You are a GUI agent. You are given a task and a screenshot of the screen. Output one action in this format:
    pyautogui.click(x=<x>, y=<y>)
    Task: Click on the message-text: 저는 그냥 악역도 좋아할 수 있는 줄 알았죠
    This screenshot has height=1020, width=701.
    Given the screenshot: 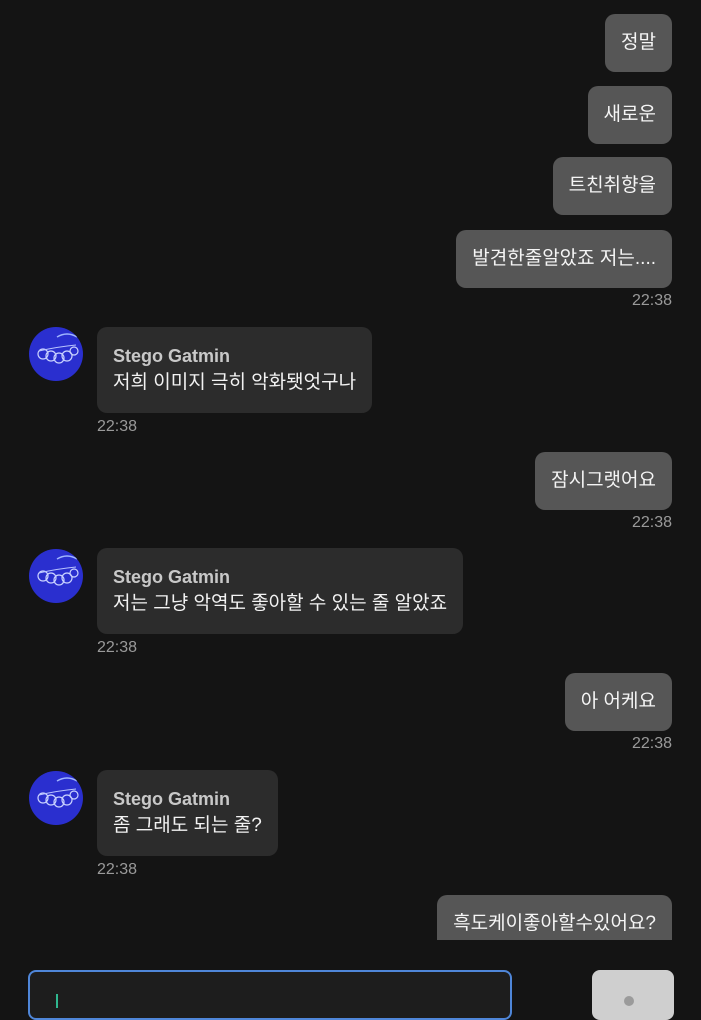 What is the action you would take?
    pyautogui.click(x=280, y=603)
    